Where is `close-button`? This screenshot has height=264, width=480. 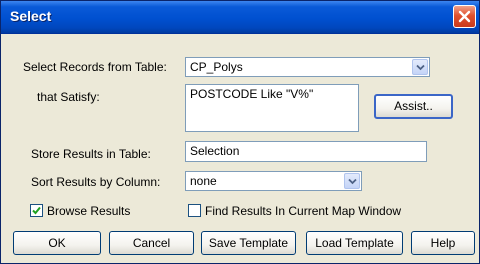
close-button is located at coordinates (464, 16).